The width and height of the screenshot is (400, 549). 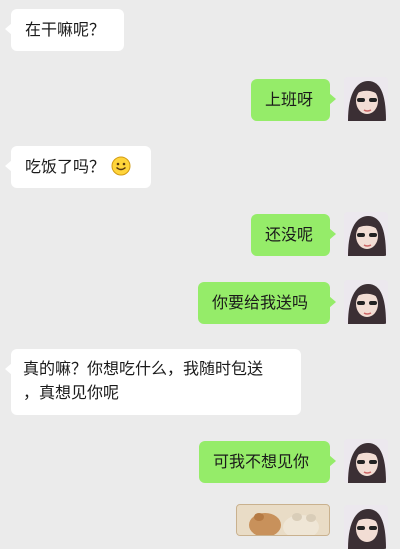 I want to click on image-message-thumbnail, so click(x=283, y=520).